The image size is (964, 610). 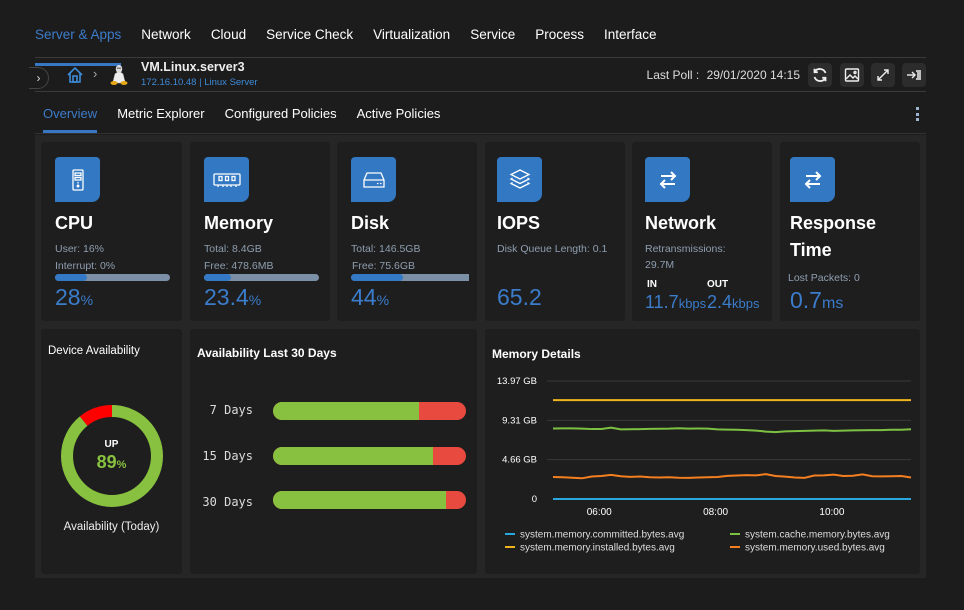 What do you see at coordinates (411, 40) in the screenshot?
I see `tab-virtualization: Virtualization` at bounding box center [411, 40].